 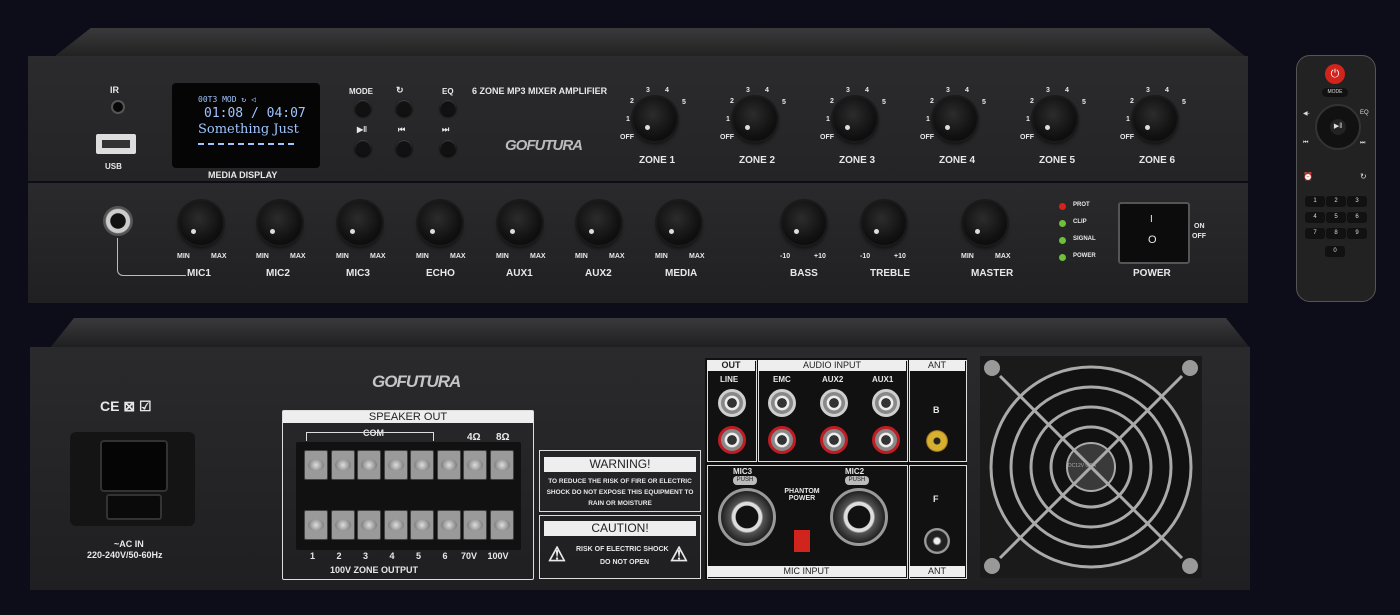 I want to click on back-brand-logo: GOFUTURA, so click(x=416, y=381).